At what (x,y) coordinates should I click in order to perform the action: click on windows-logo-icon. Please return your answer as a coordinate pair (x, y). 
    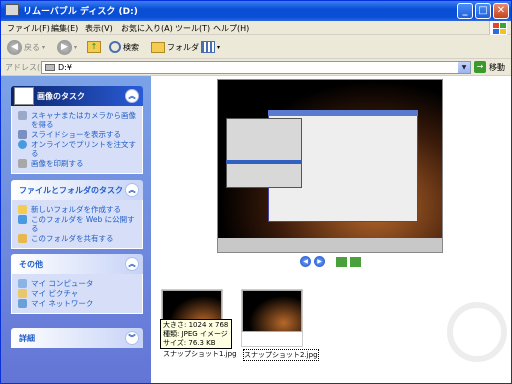
    Looking at the image, I should click on (498, 28).